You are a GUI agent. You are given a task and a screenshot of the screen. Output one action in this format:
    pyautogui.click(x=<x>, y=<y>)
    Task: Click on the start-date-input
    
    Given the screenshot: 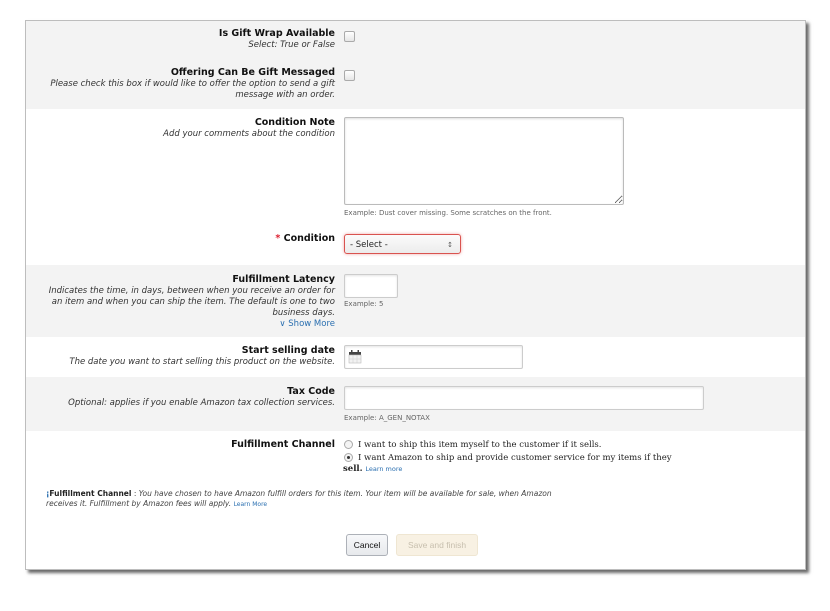 What is the action you would take?
    pyautogui.click(x=433, y=357)
    